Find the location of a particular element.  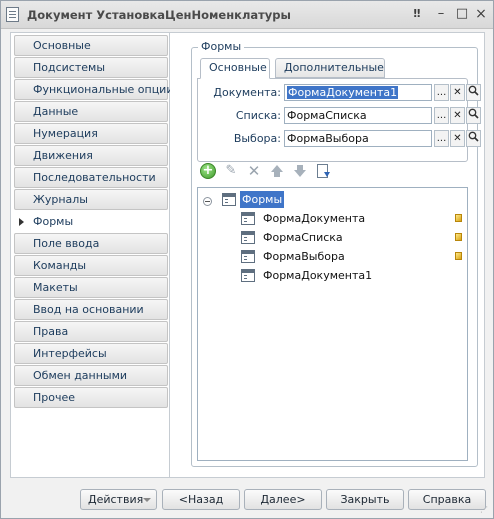

list-form-clear-button: ✕ is located at coordinates (457, 115).